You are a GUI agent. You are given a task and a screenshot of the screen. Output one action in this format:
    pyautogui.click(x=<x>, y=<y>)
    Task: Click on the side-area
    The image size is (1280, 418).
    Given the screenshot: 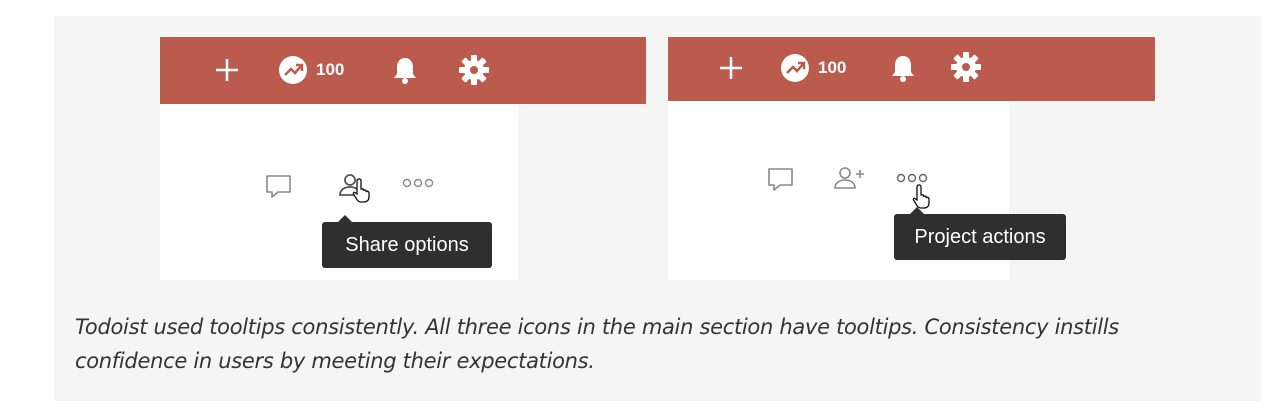 What is the action you would take?
    pyautogui.click(x=582, y=192)
    